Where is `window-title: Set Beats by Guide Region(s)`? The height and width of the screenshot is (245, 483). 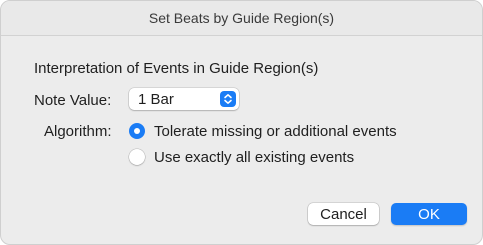
window-title: Set Beats by Guide Region(s) is located at coordinates (241, 18).